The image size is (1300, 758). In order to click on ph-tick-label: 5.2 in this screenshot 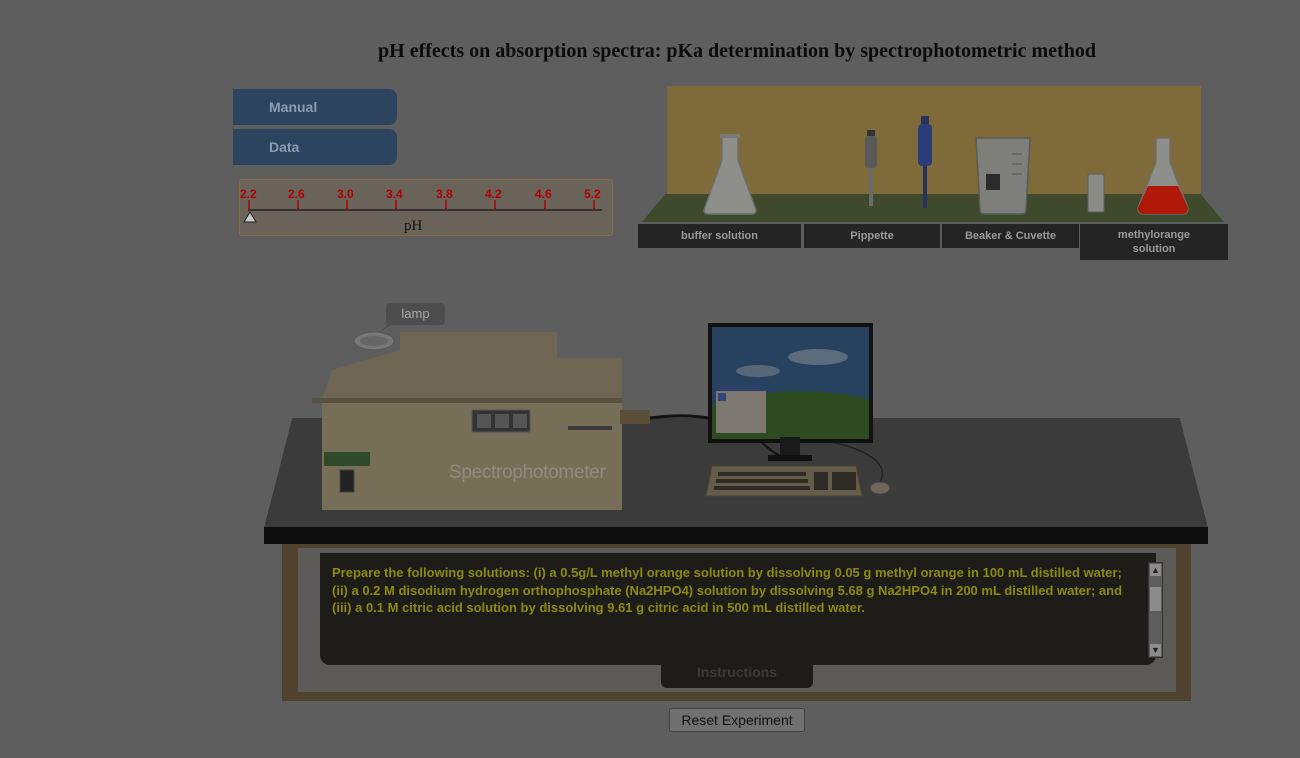, I will do `click(592, 194)`.